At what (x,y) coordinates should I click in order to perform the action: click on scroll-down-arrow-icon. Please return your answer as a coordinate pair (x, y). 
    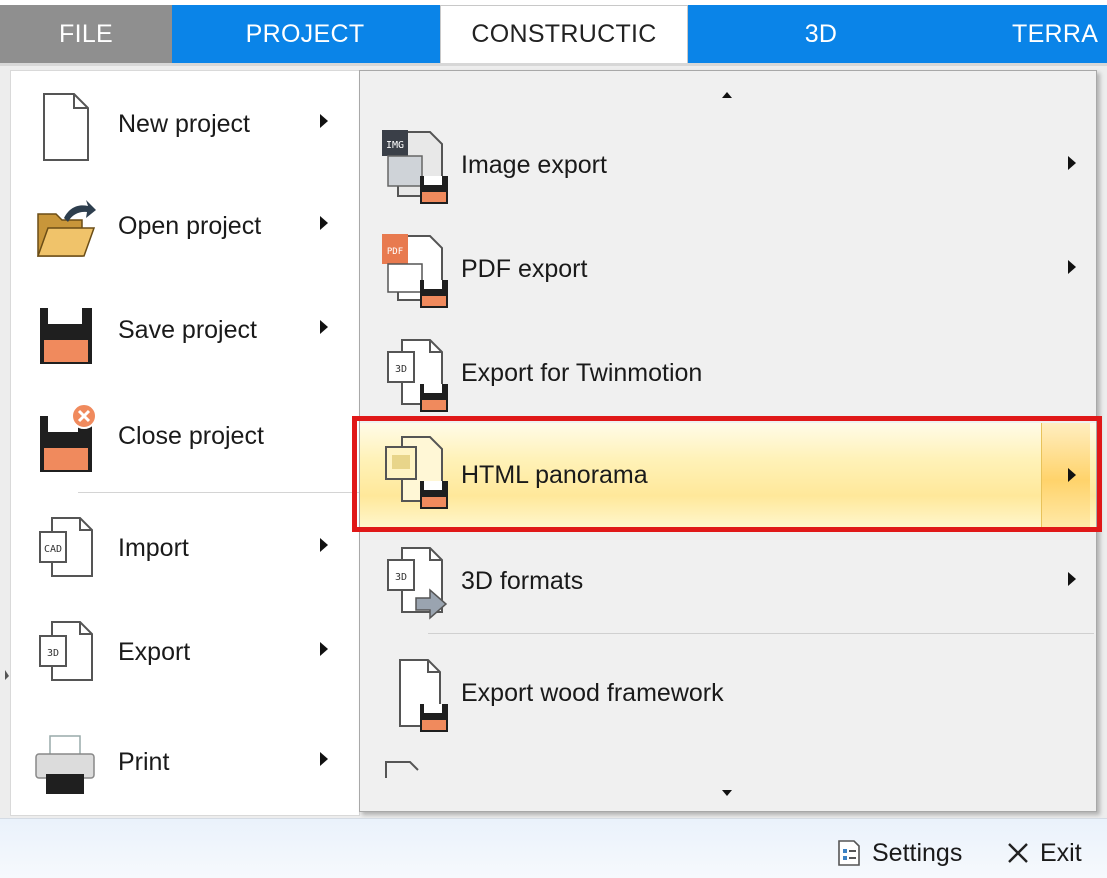
    Looking at the image, I should click on (727, 793).